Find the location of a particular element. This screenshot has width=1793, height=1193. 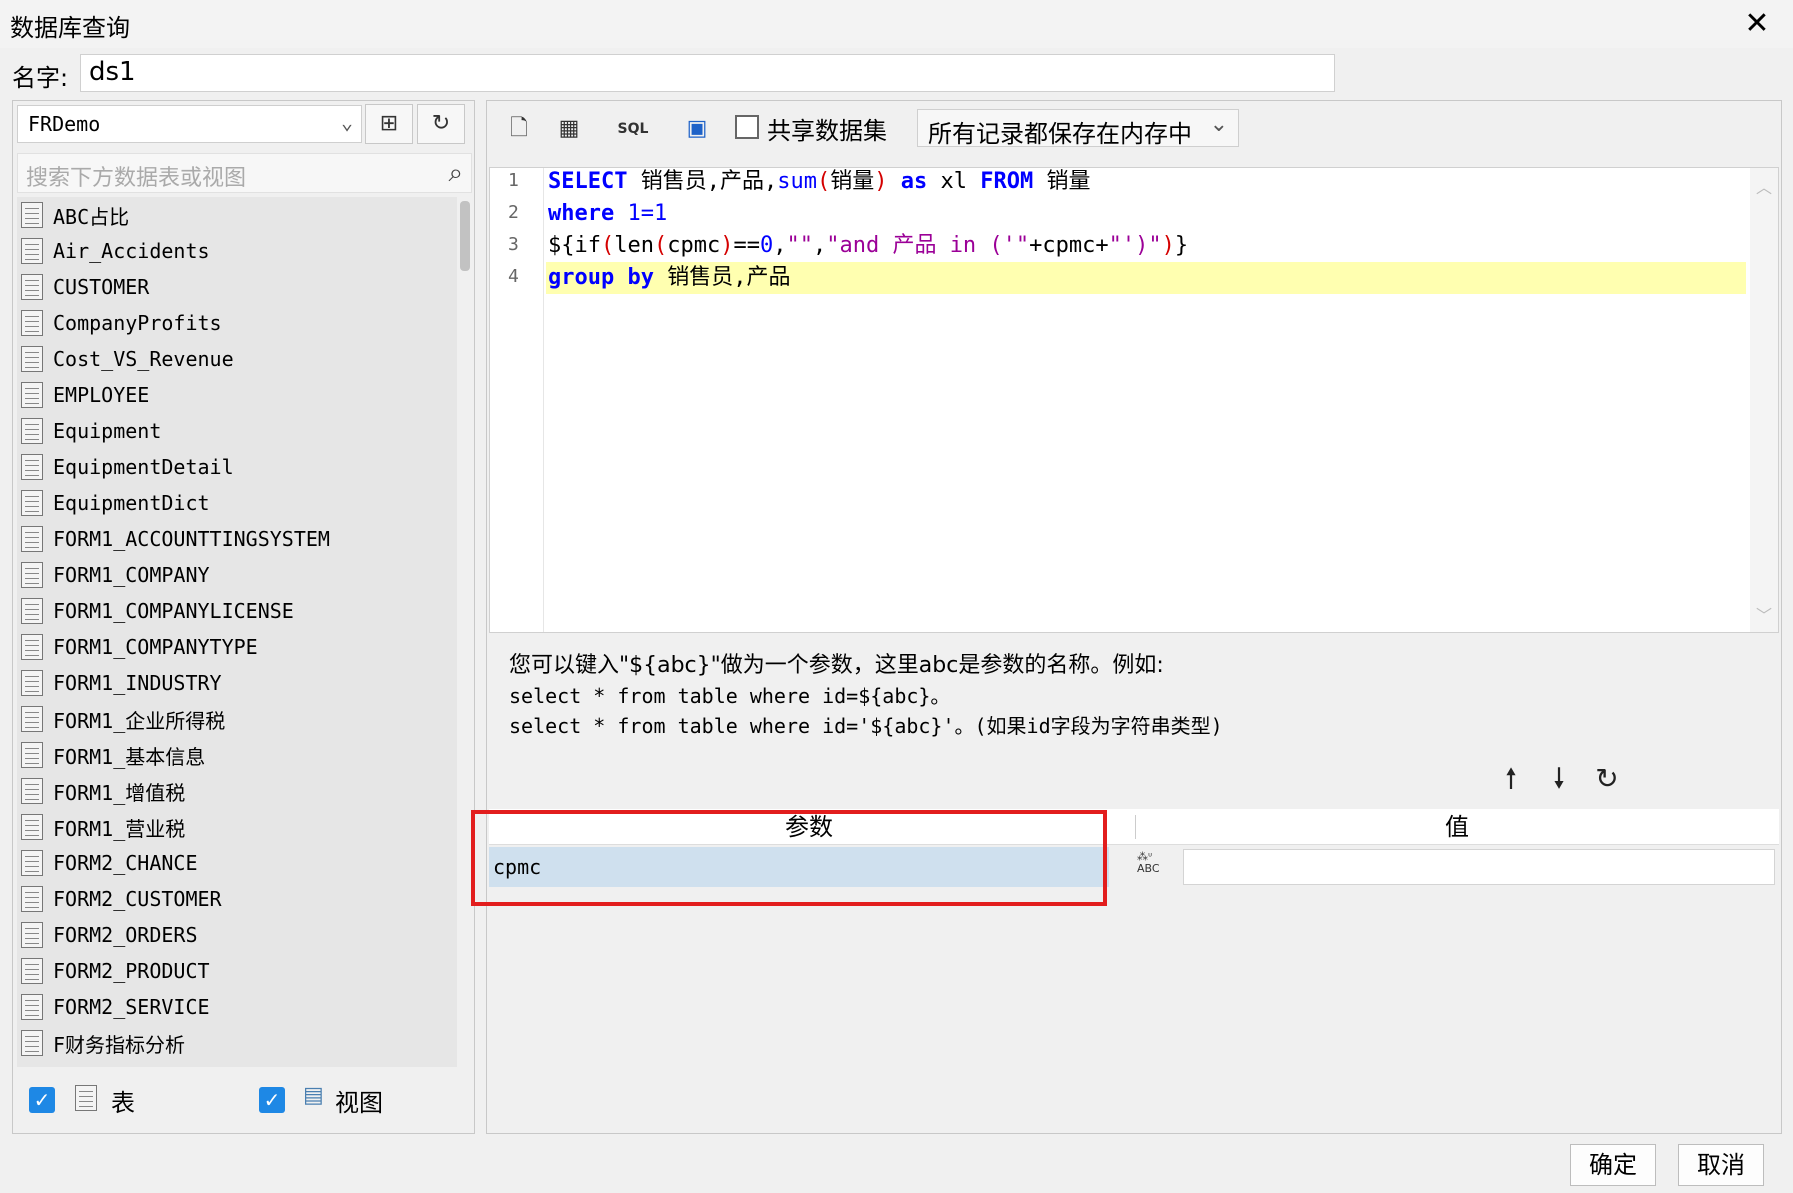

move-up-icon: 🠕 is located at coordinates (1511, 779).